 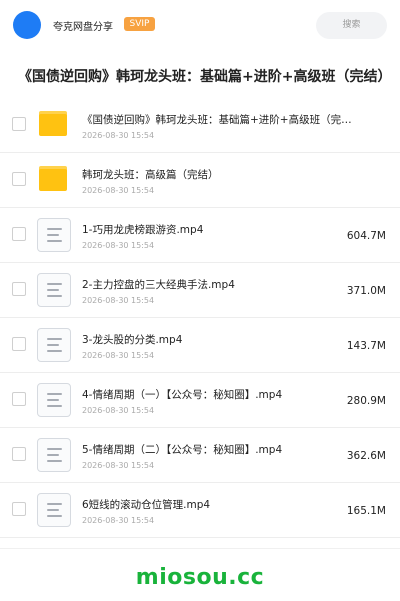 What do you see at coordinates (366, 346) in the screenshot?
I see `file-size: 143.7M` at bounding box center [366, 346].